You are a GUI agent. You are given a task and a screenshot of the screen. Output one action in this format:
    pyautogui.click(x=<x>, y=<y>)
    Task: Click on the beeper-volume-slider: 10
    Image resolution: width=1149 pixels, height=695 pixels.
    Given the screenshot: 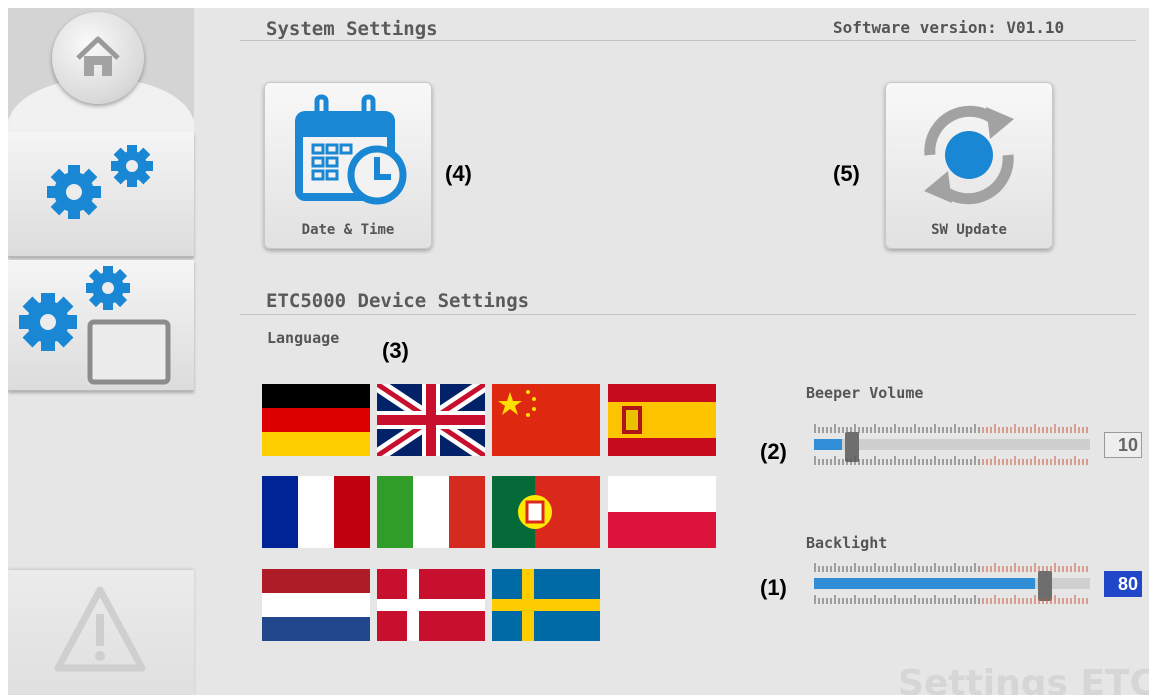 What is the action you would take?
    pyautogui.click(x=979, y=443)
    